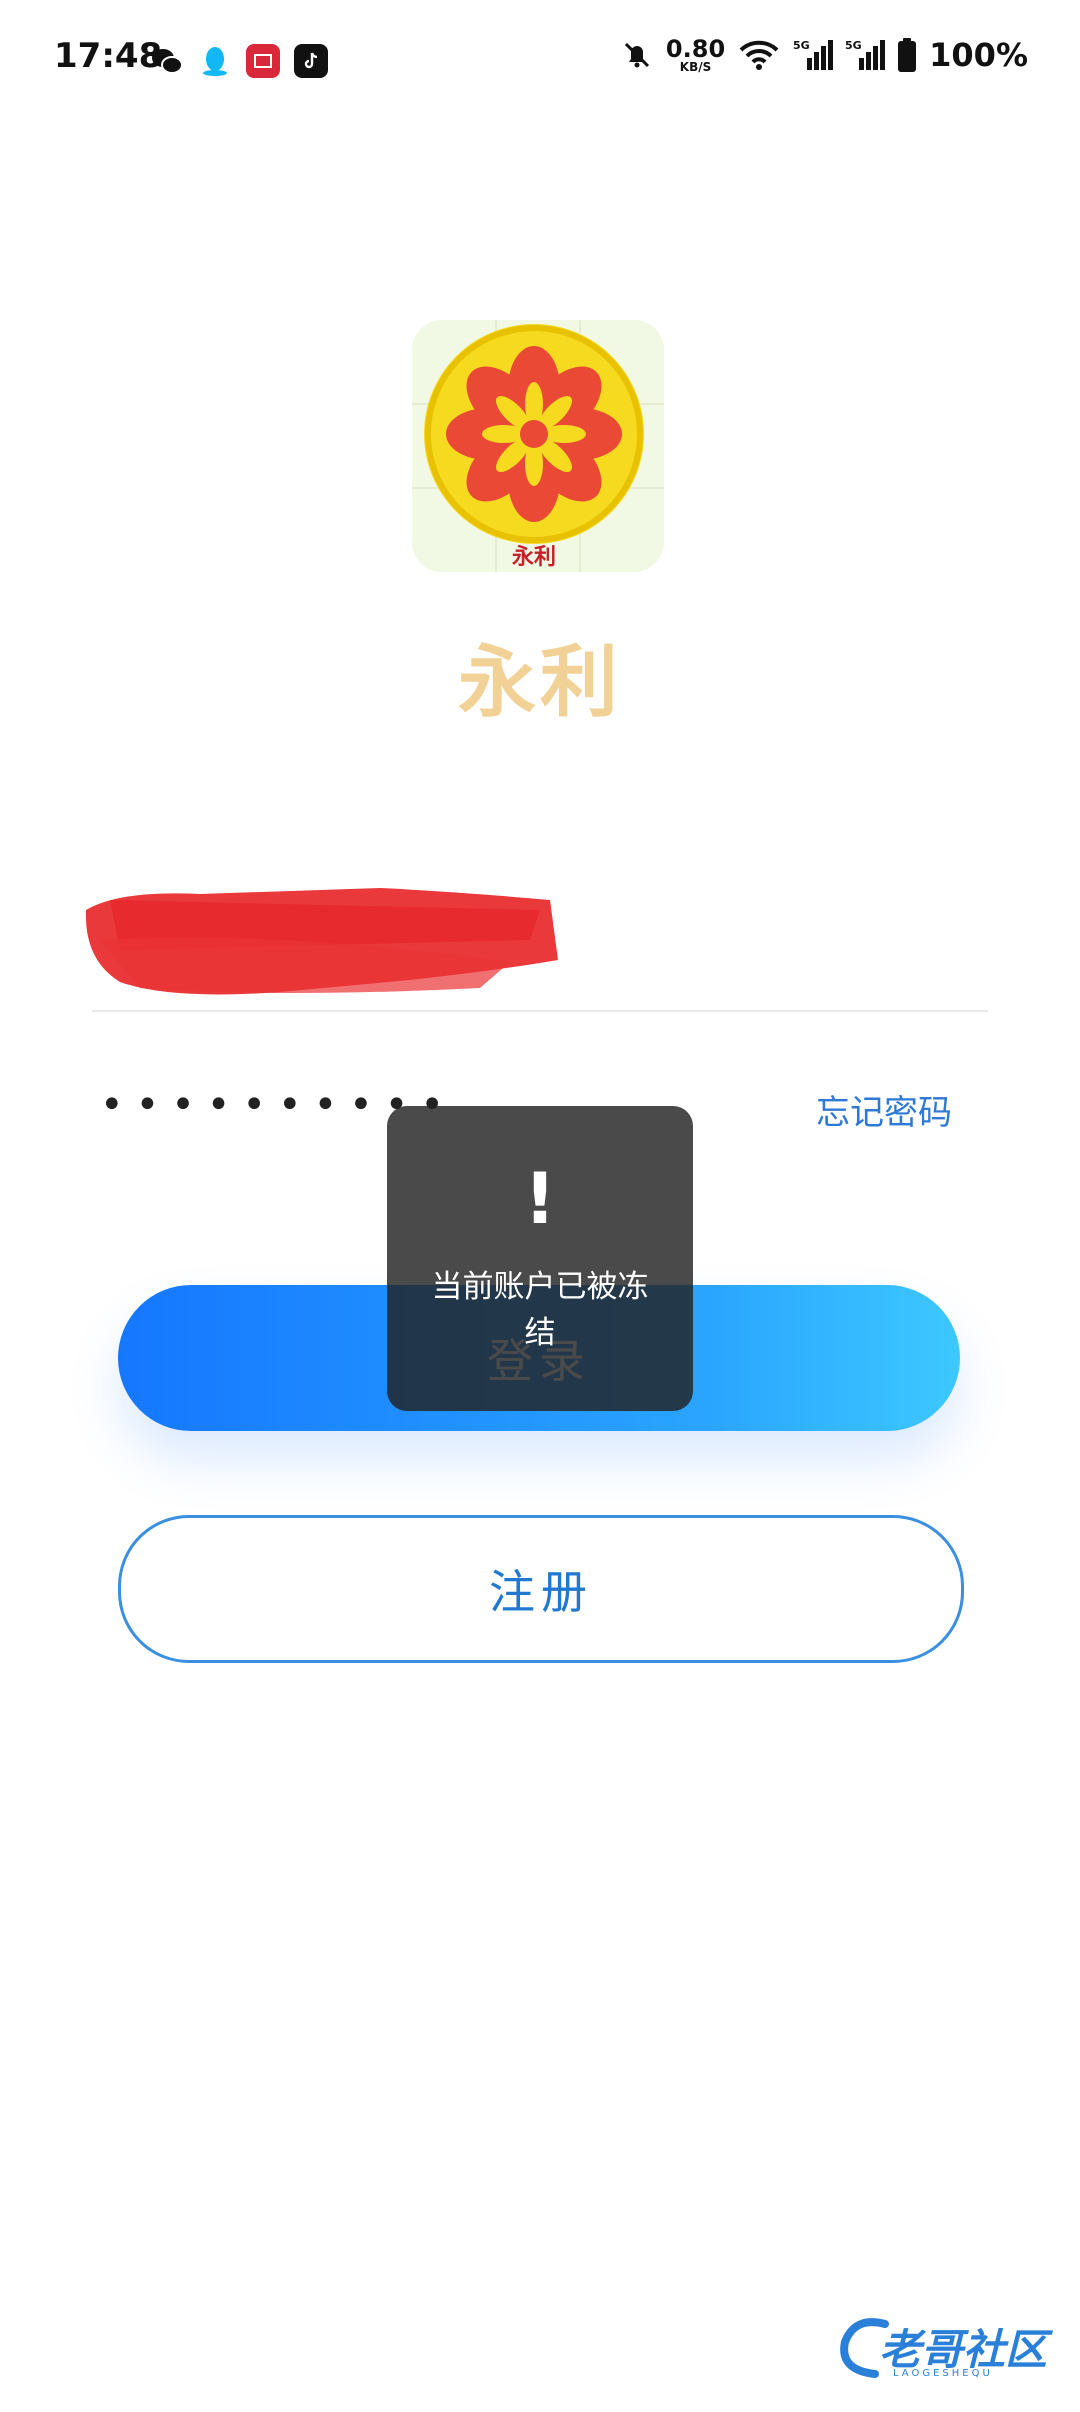 Image resolution: width=1080 pixels, height=2412 pixels. I want to click on wechat-icon, so click(167, 61).